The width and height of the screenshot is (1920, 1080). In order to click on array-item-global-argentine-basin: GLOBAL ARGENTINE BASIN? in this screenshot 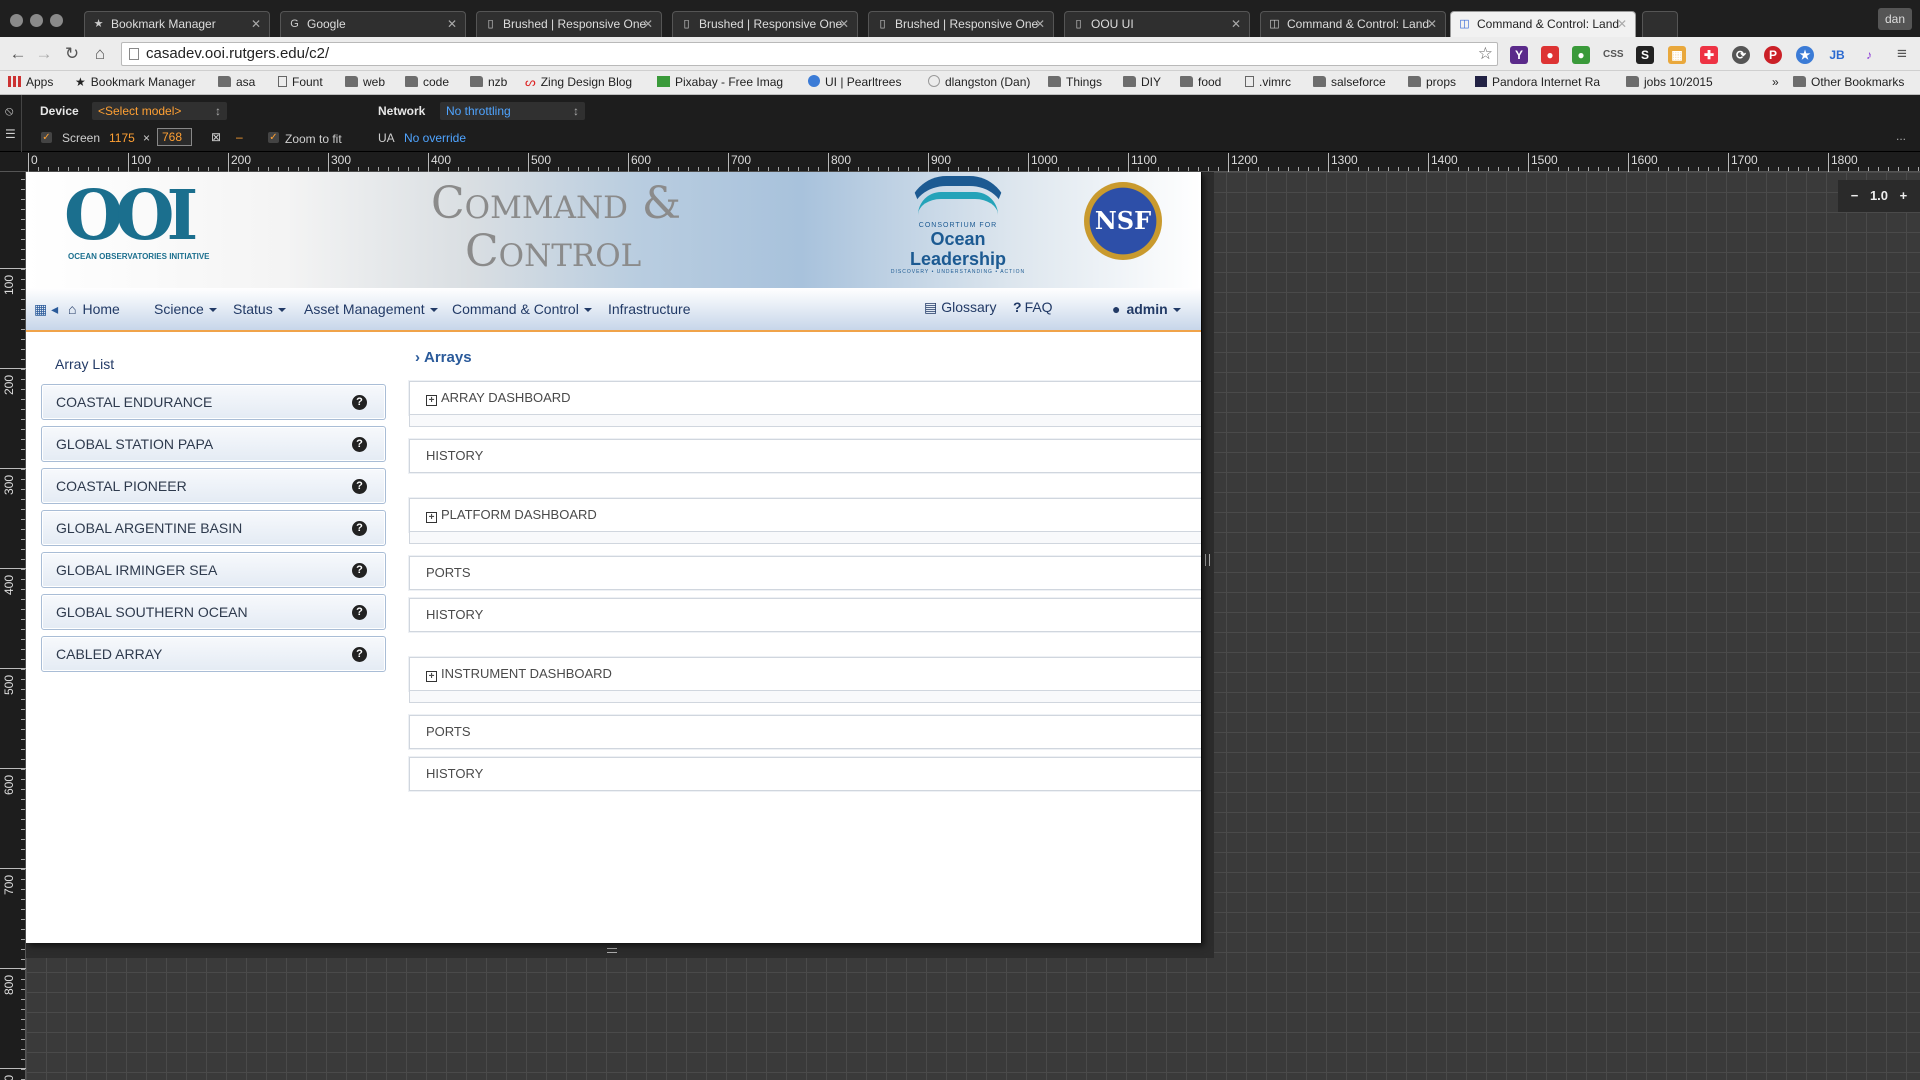, I will do `click(213, 528)`.